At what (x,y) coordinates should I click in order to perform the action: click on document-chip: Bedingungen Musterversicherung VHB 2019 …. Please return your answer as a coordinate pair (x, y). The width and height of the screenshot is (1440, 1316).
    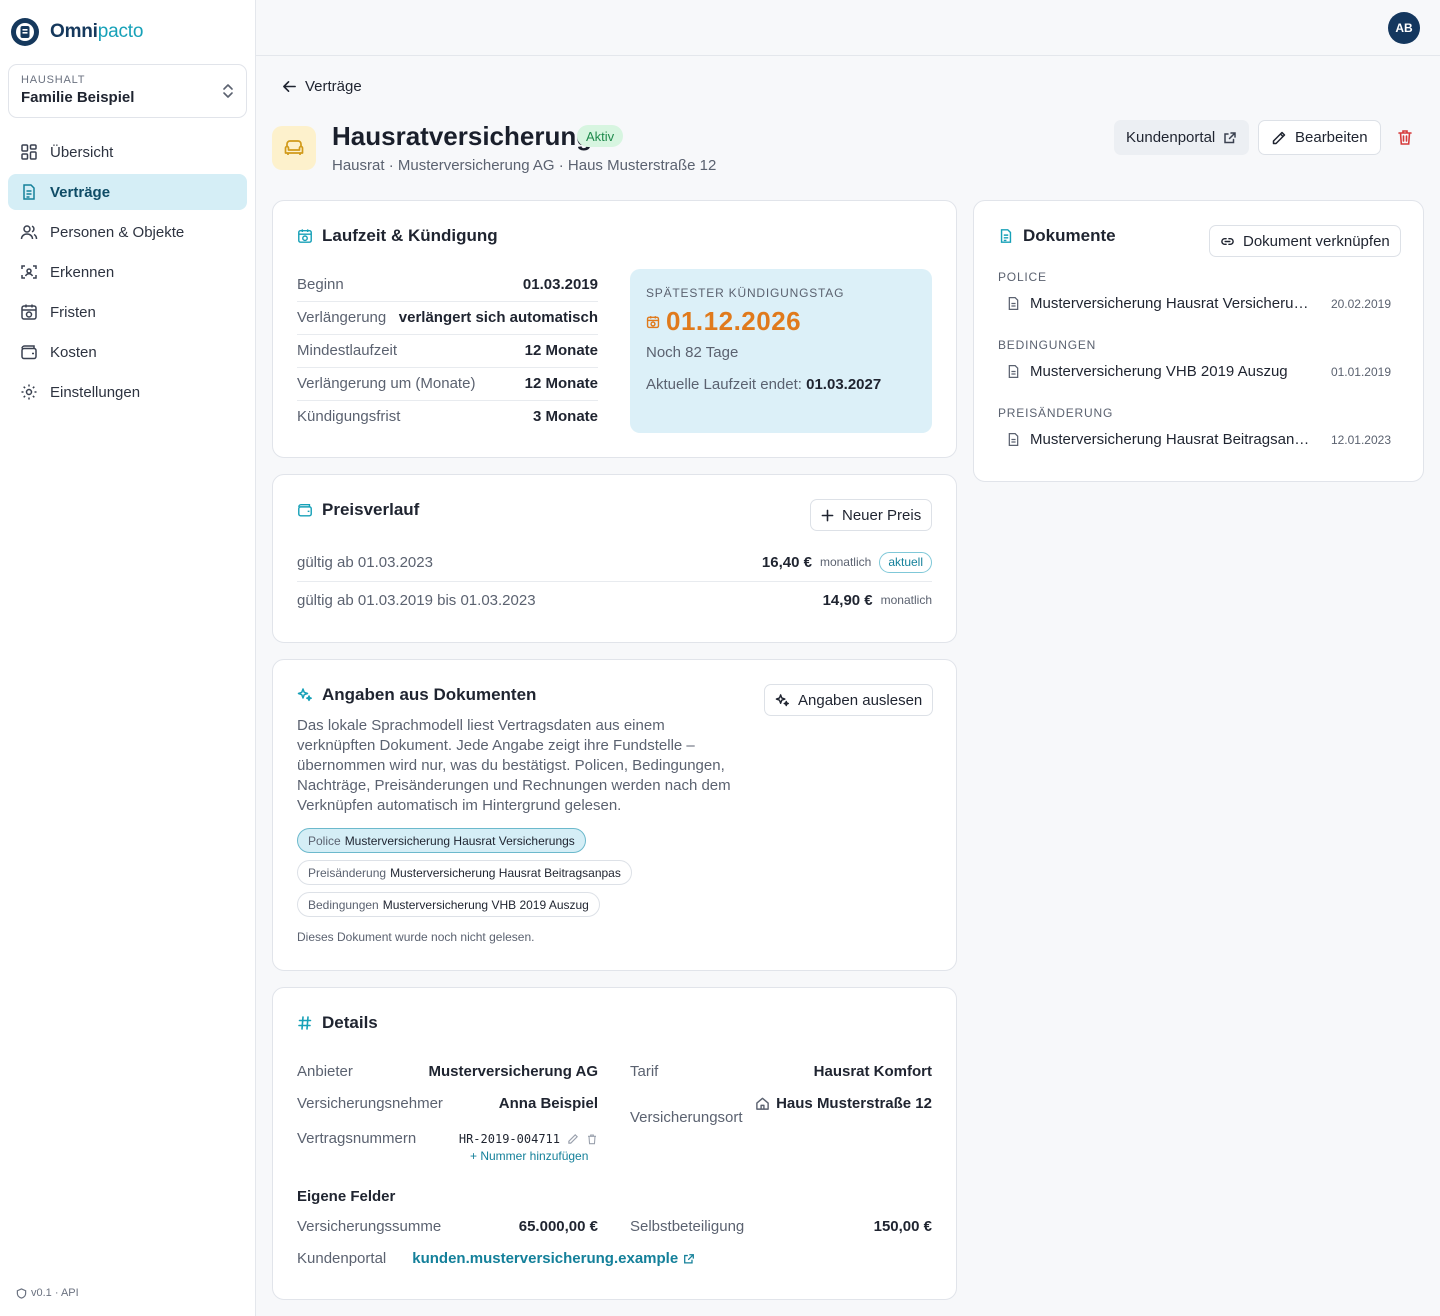
    Looking at the image, I should click on (448, 904).